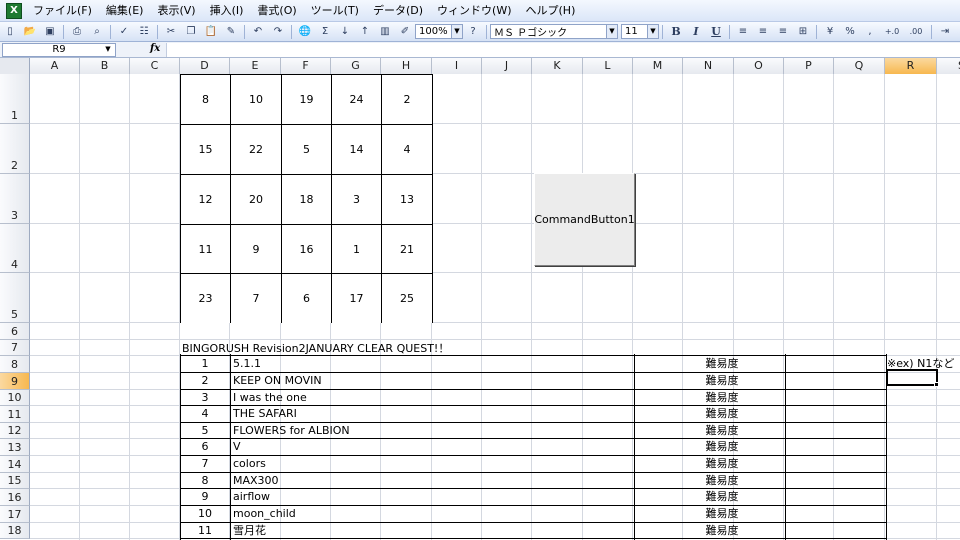 This screenshot has height=540, width=960. Describe the element at coordinates (55, 66) in the screenshot. I see `column-header-a: A` at that location.